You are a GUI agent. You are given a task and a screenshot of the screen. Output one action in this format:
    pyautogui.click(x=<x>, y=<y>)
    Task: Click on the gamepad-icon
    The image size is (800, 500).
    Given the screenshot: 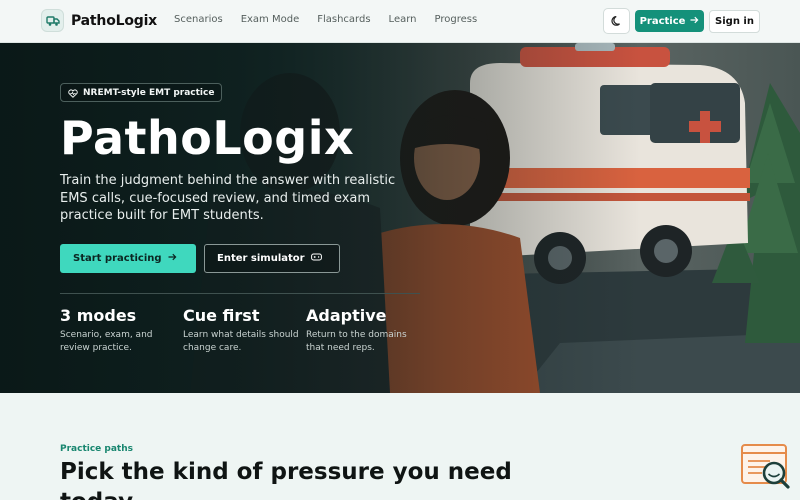 What is the action you would take?
    pyautogui.click(x=316, y=258)
    